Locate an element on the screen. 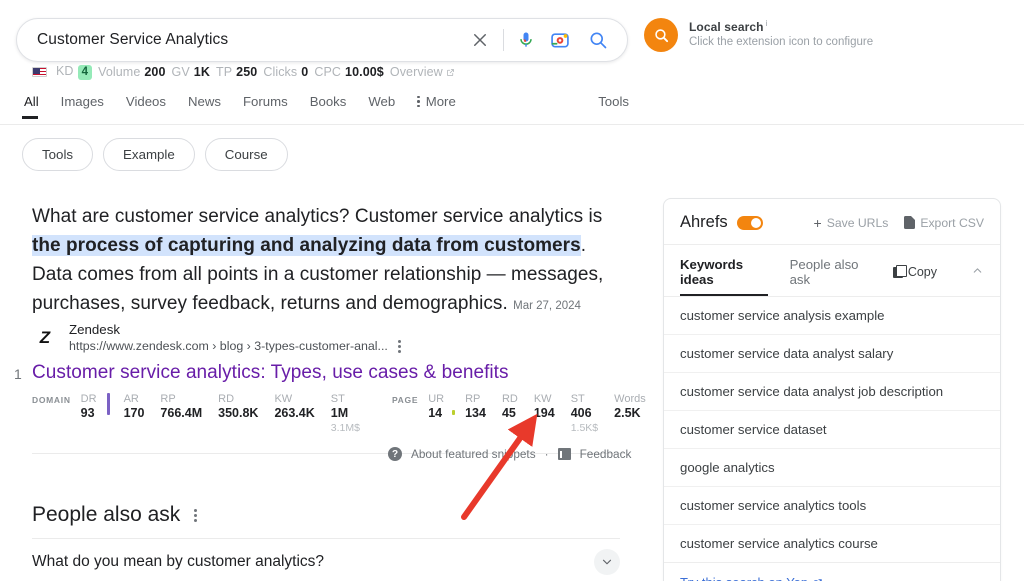  chevron-up-icon is located at coordinates (977, 276).